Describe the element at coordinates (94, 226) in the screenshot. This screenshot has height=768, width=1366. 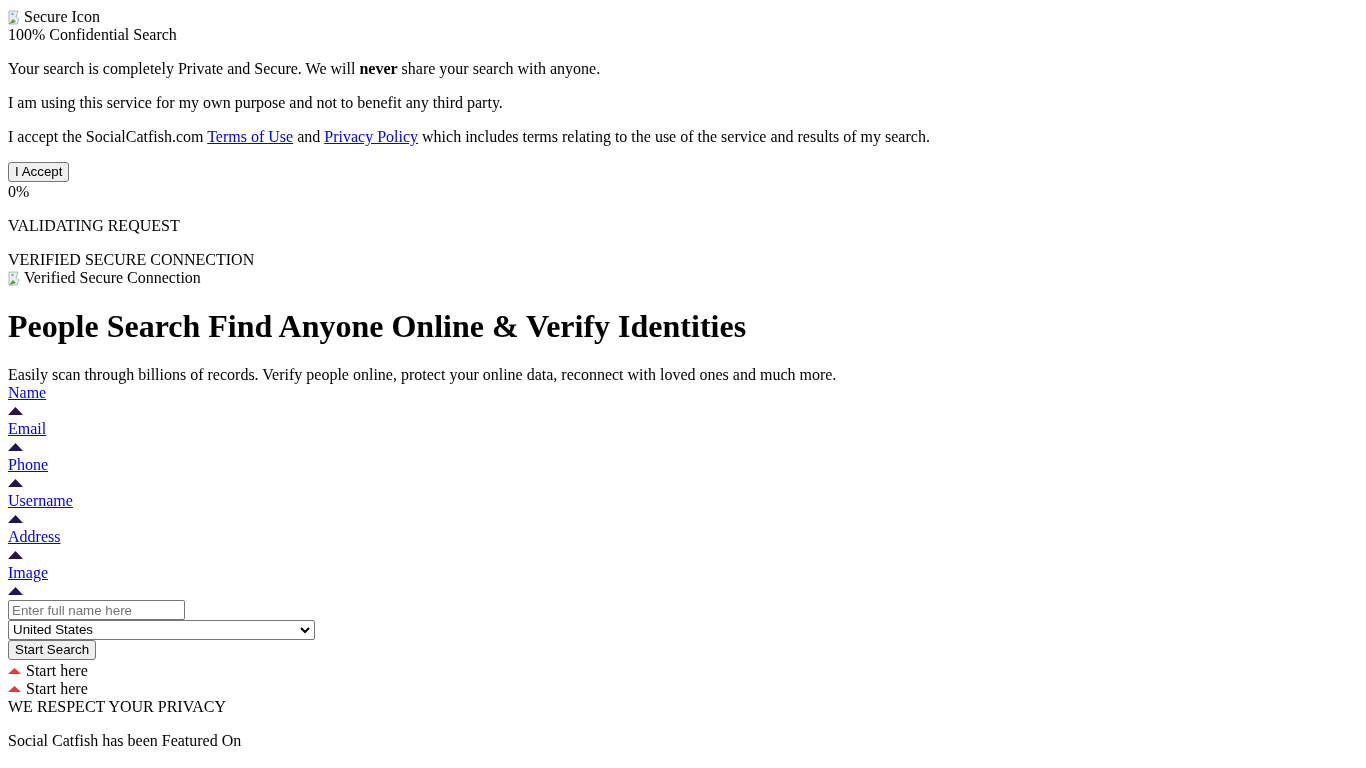
I see `status-text: VALIDATING REQUEST` at that location.